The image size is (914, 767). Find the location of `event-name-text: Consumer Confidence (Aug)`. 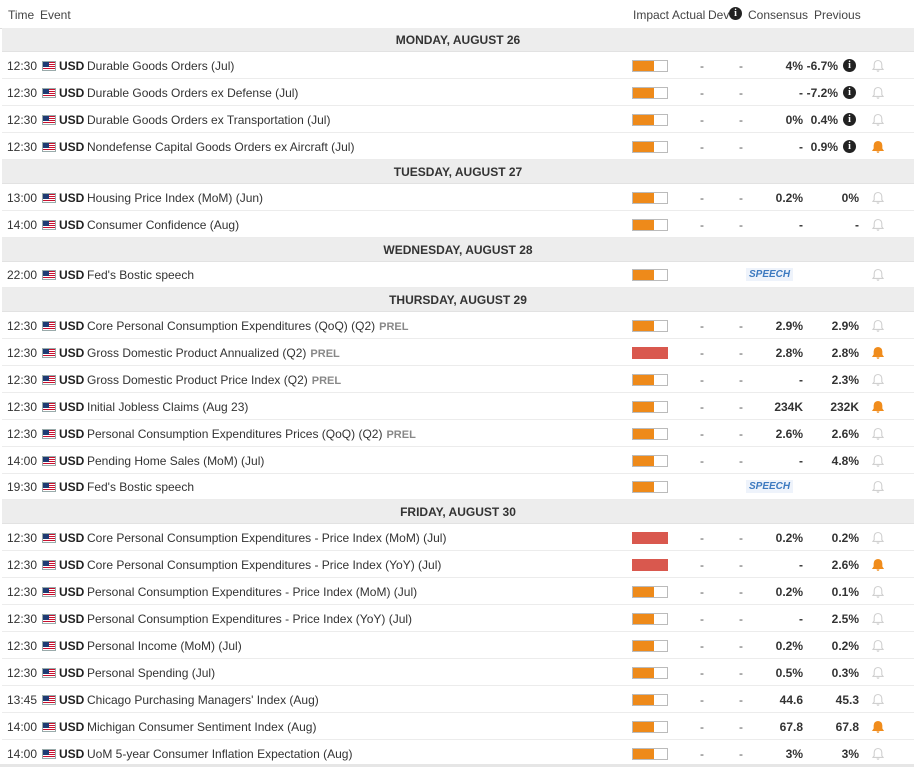

event-name-text: Consumer Confidence (Aug) is located at coordinates (163, 225).